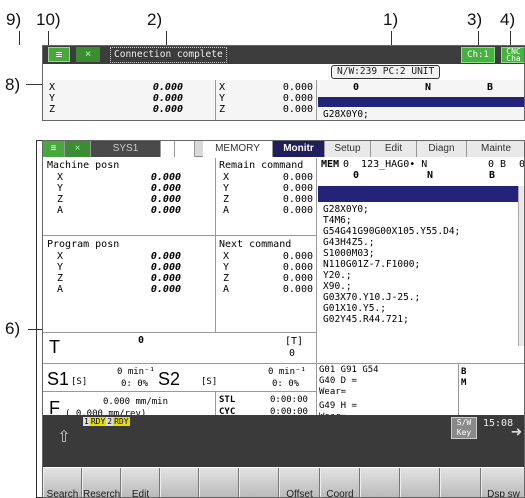 The height and width of the screenshot is (498, 525). What do you see at coordinates (79, 382) in the screenshot?
I see `s1-unit: [S]` at bounding box center [79, 382].